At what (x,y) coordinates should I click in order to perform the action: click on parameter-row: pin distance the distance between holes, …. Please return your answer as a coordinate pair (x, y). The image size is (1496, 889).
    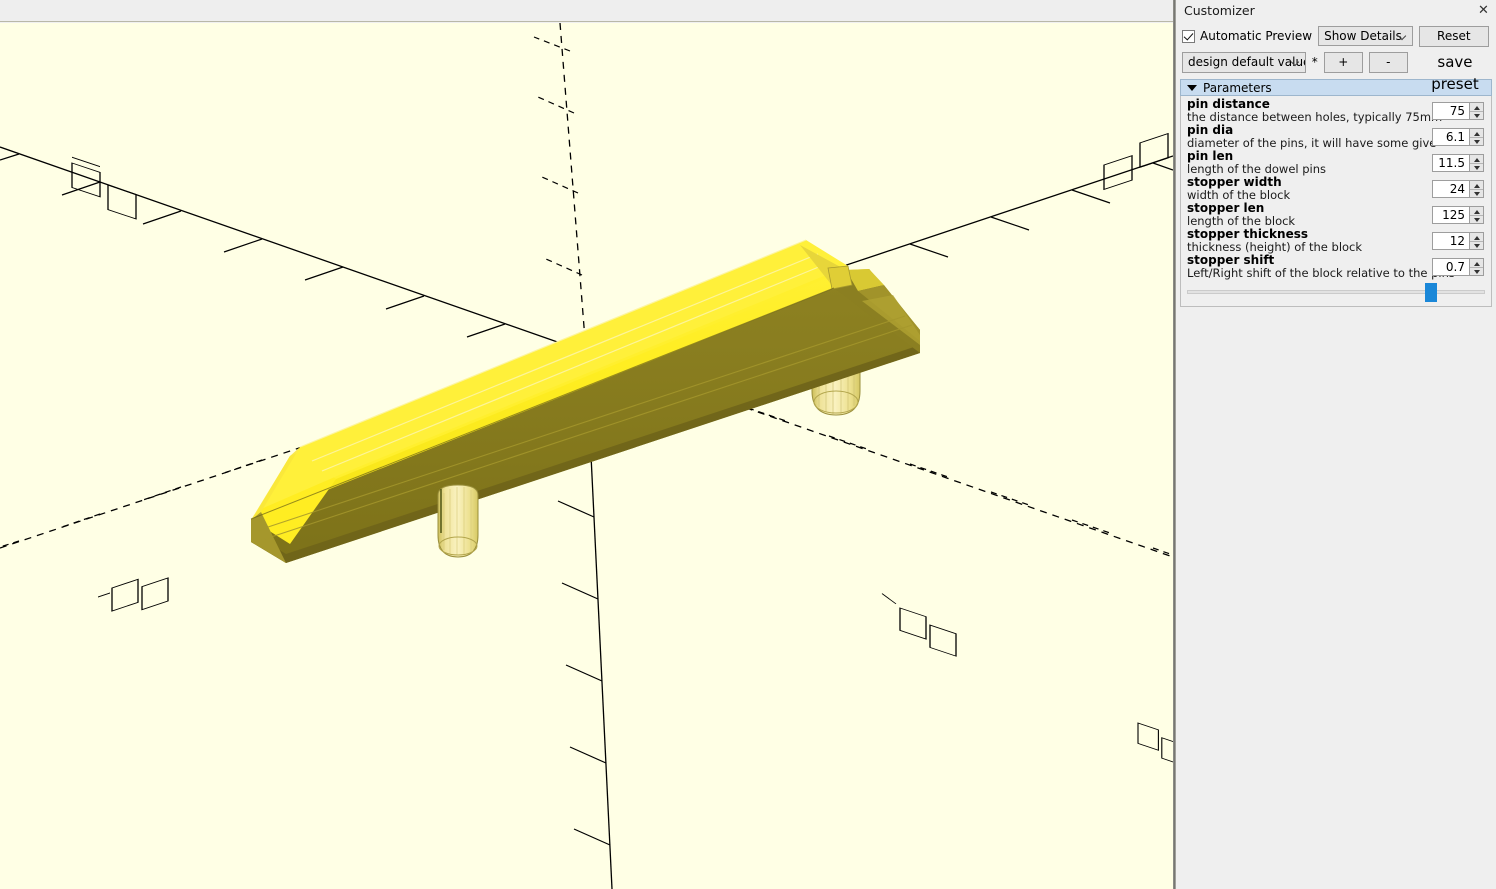
    Looking at the image, I should click on (1336, 111).